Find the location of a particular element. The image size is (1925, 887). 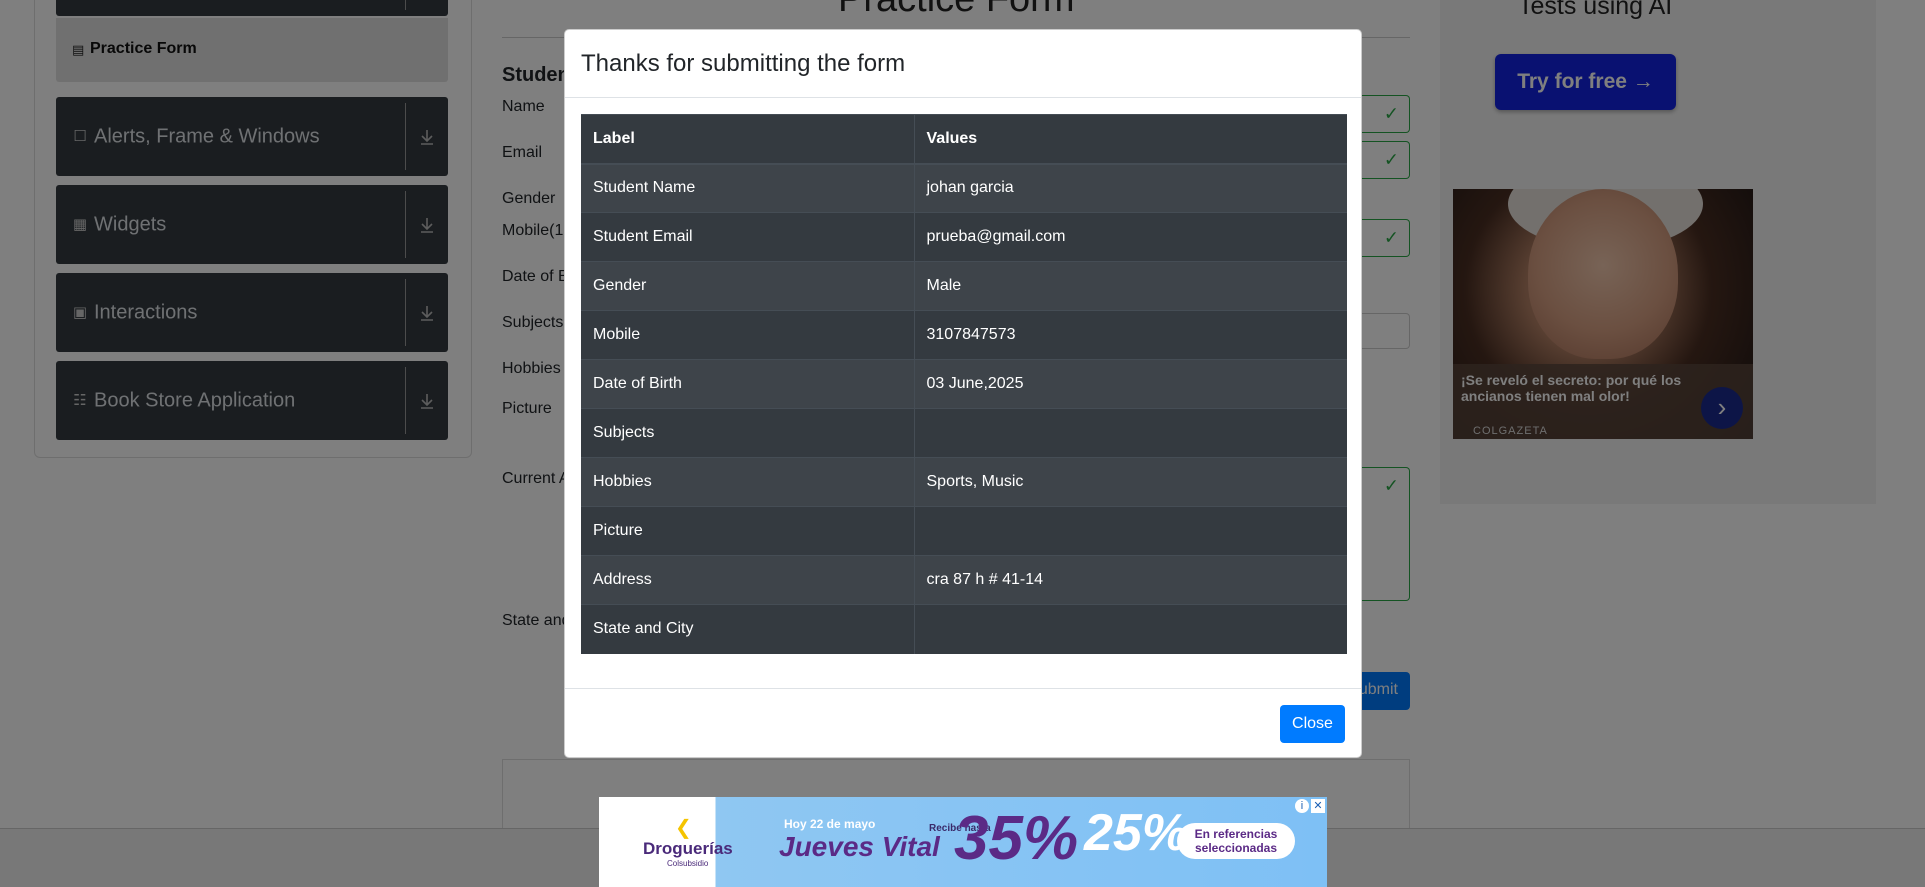

table-row: Address cra 87 h # 41-14 is located at coordinates (964, 580).